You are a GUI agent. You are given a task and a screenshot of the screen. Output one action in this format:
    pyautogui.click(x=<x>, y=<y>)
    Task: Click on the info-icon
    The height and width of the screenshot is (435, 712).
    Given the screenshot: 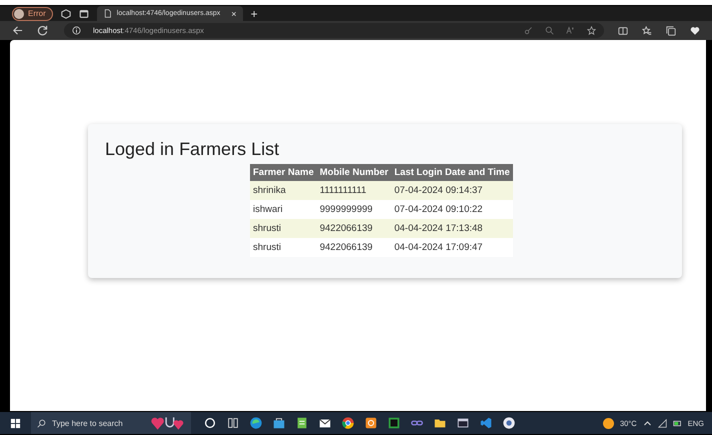 What is the action you would take?
    pyautogui.click(x=76, y=30)
    